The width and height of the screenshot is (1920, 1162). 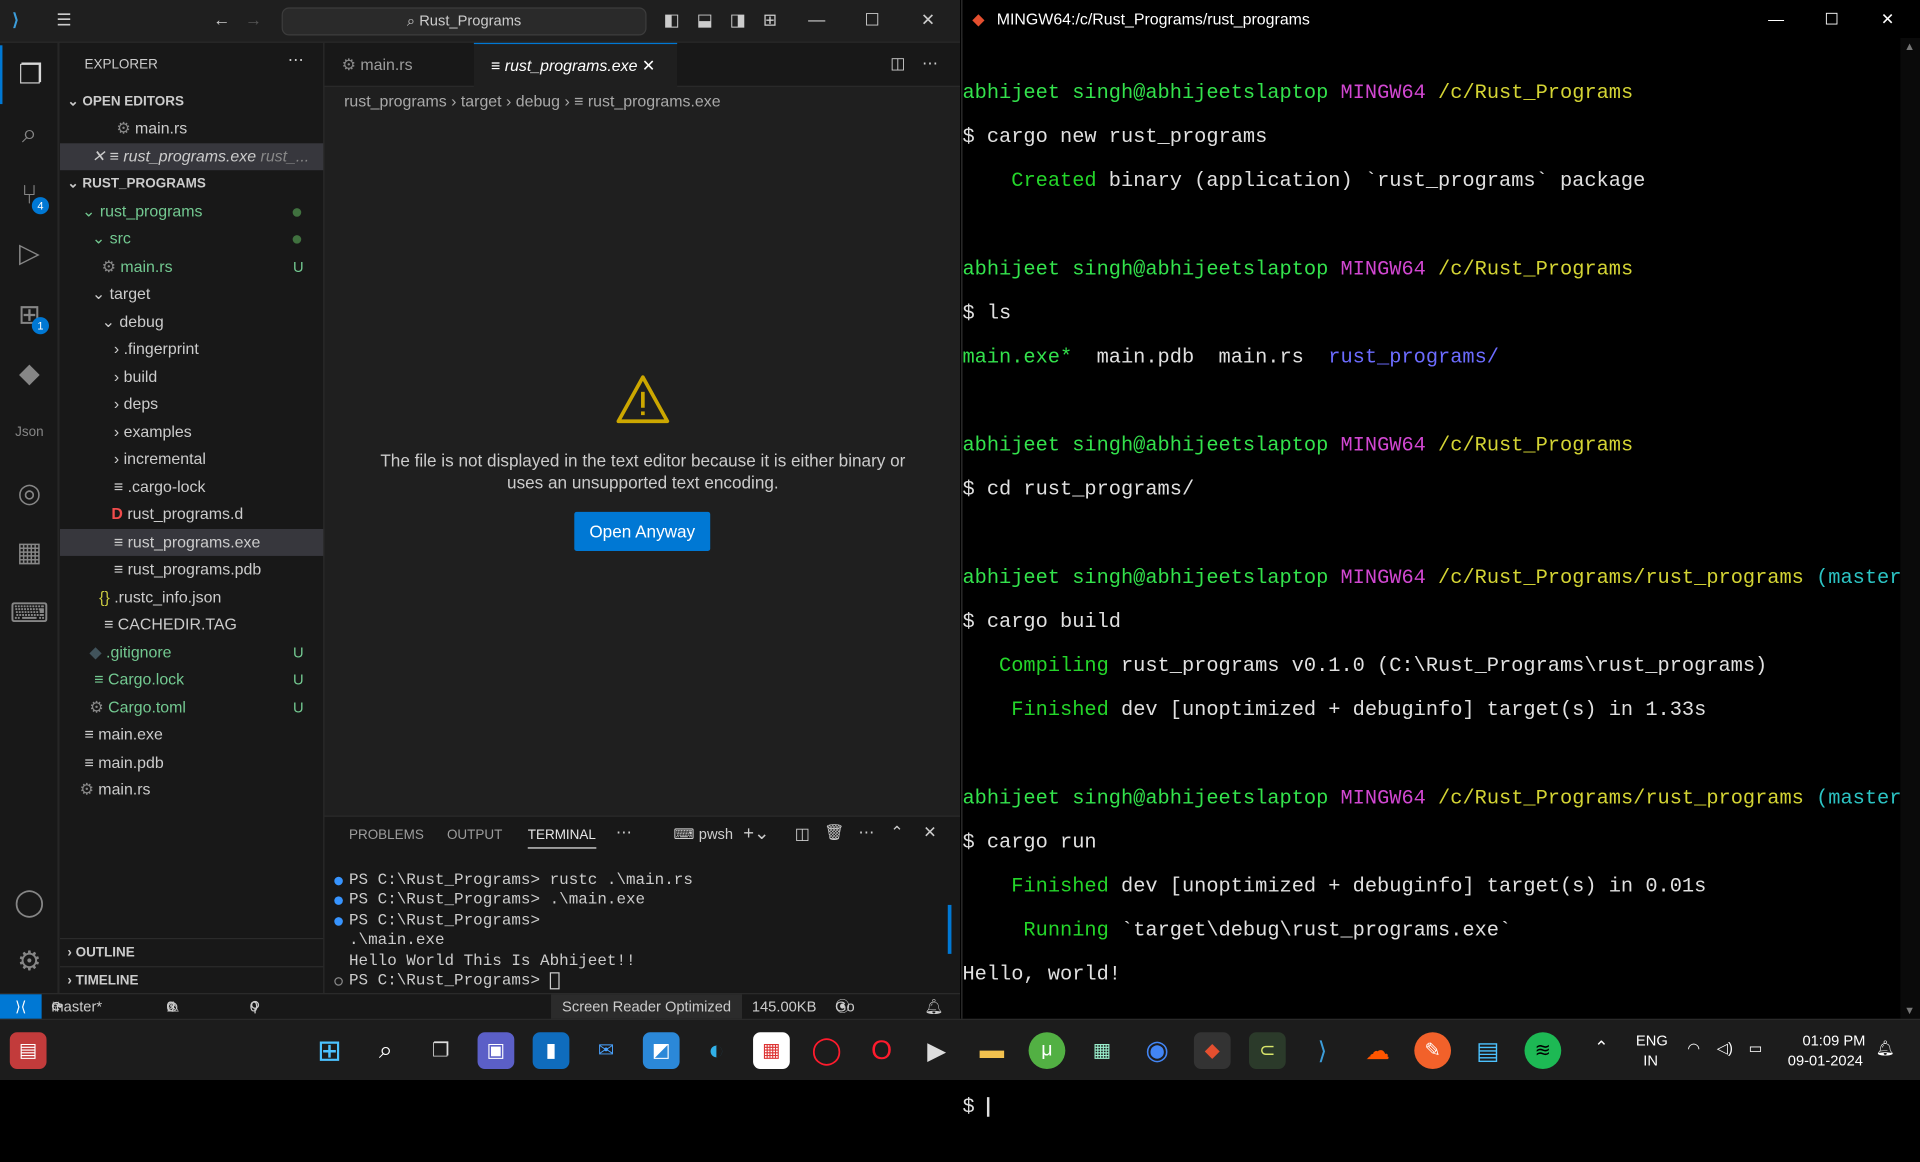 I want to click on close-panel-icon: ✕, so click(x=929, y=833).